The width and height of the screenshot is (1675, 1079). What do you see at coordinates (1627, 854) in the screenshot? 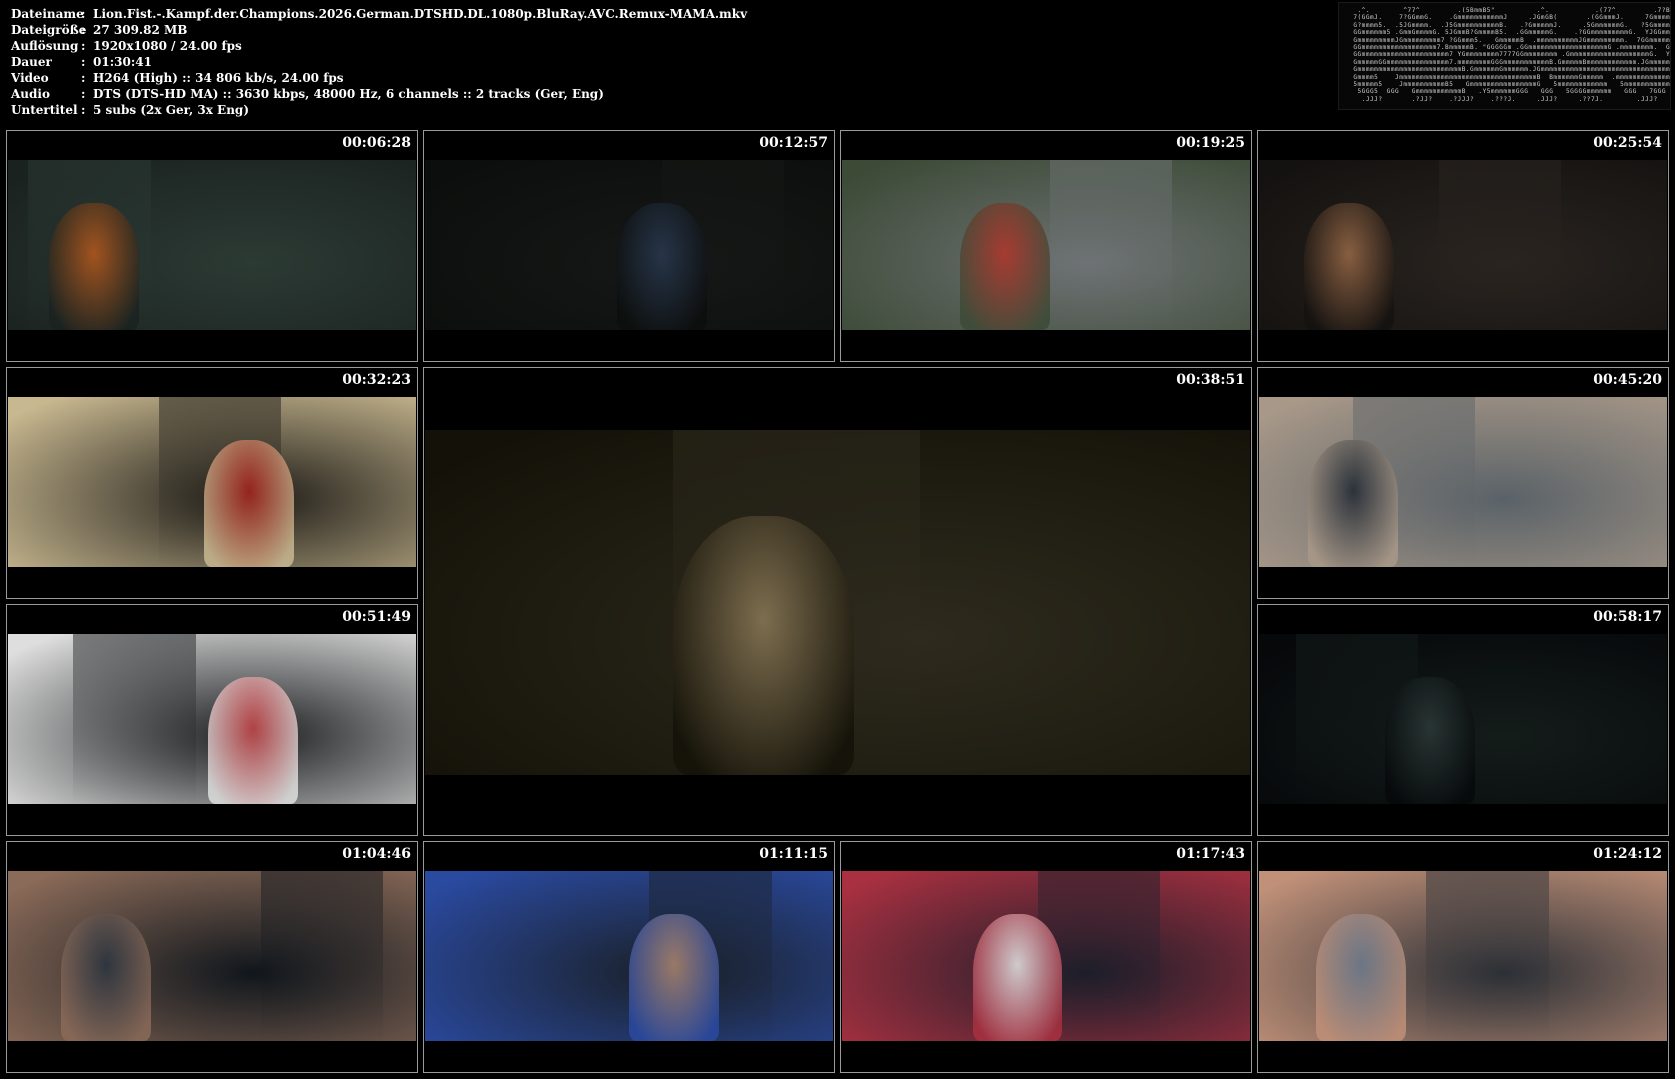
I see `timestamp-label: 01:24:12` at bounding box center [1627, 854].